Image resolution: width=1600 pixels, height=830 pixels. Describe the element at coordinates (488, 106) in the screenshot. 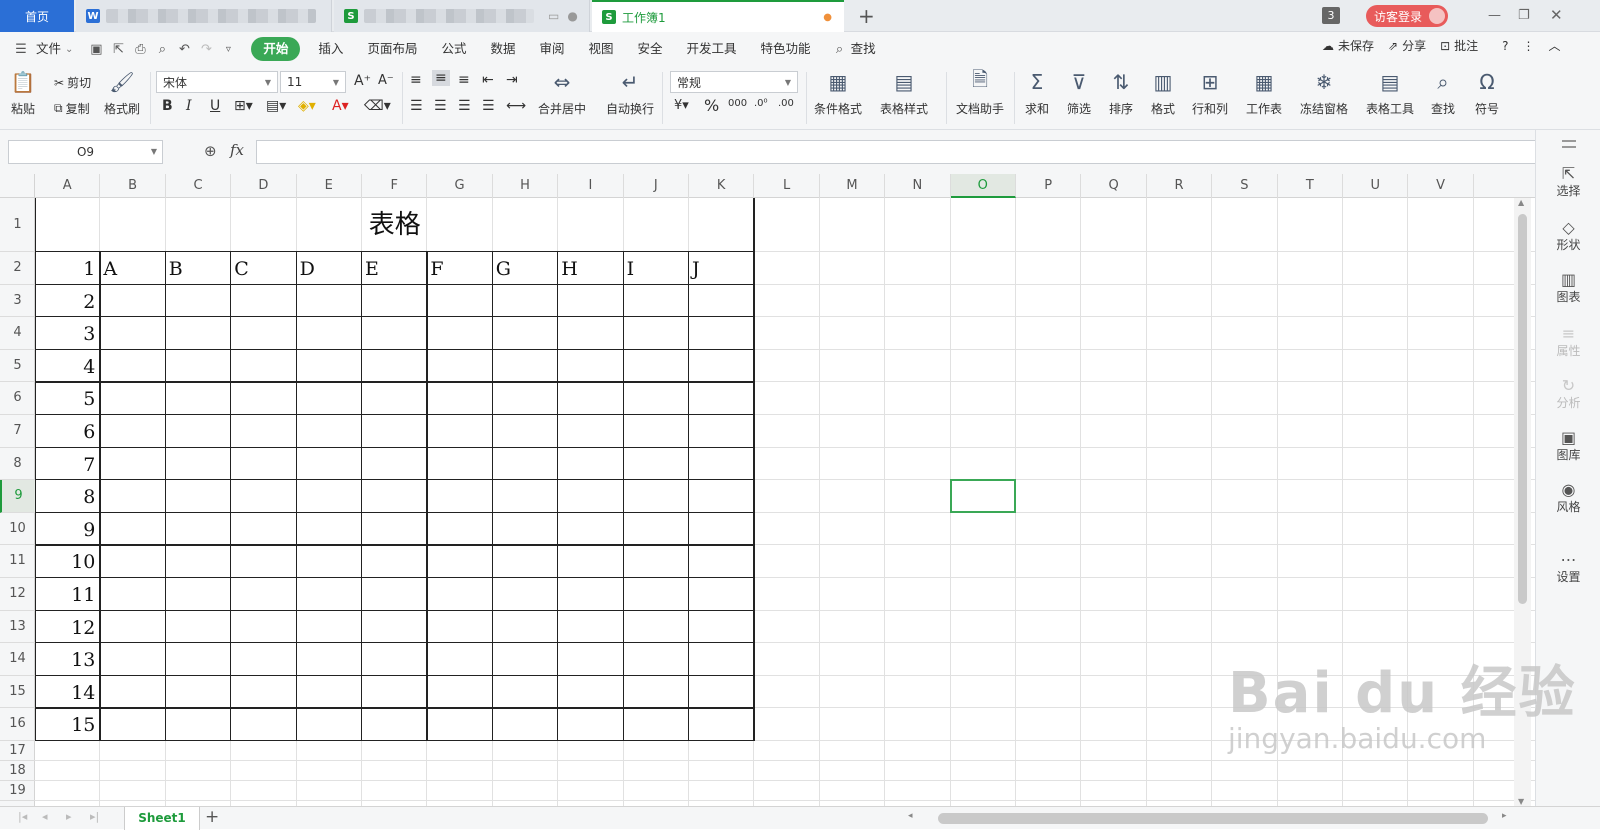

I see `justify-icon: ☰` at that location.